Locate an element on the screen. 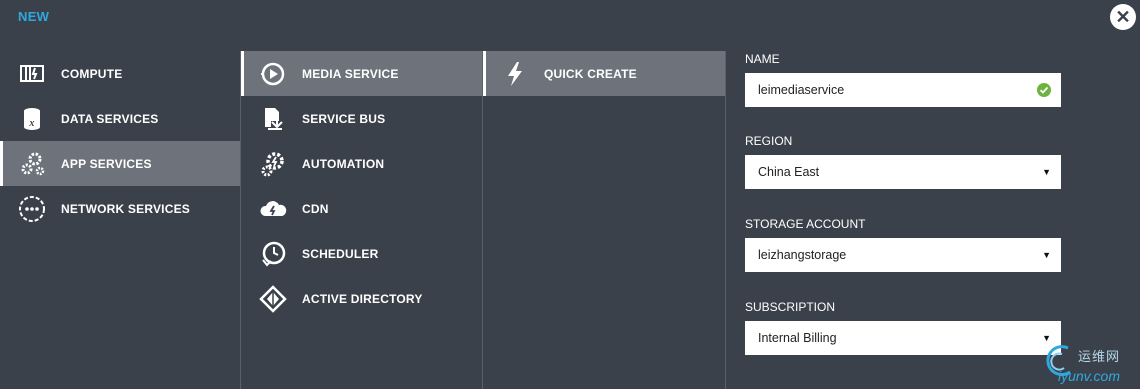  watermark-en: iyunv.com is located at coordinates (1089, 376).